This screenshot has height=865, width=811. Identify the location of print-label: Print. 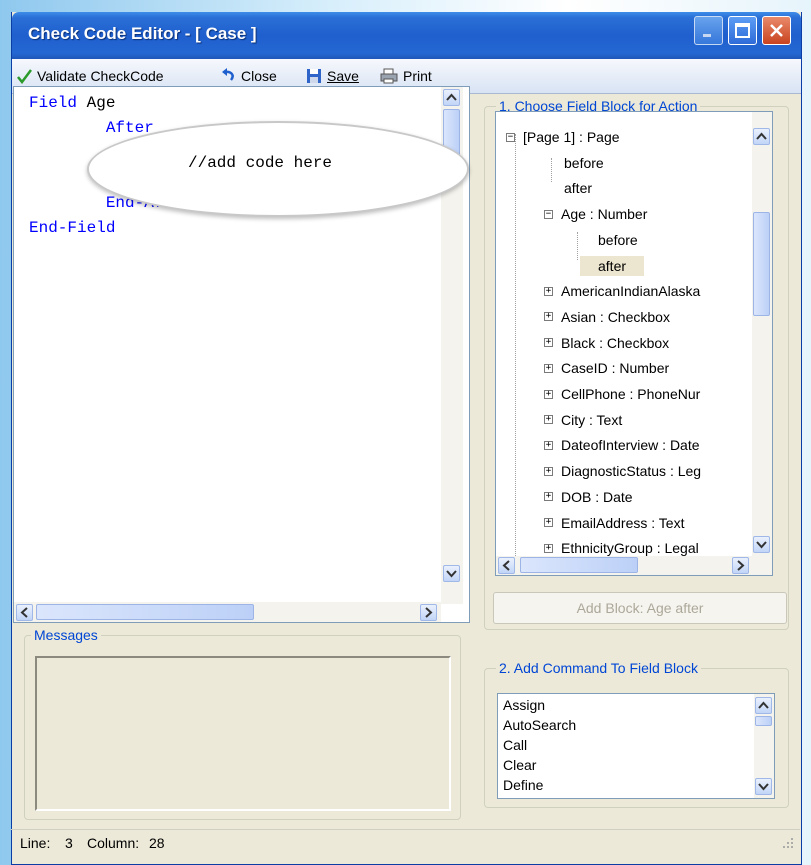
(417, 76).